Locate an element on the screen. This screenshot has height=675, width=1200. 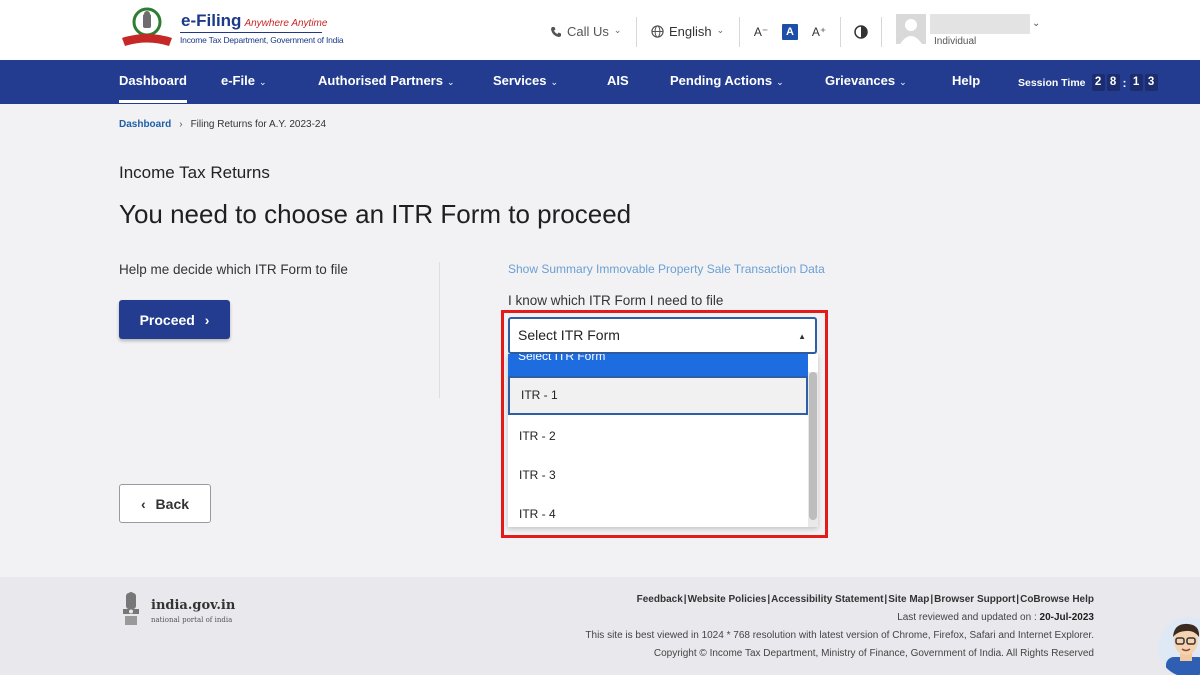
dropdown-option-itr4: ITR - 4 is located at coordinates (658, 511).